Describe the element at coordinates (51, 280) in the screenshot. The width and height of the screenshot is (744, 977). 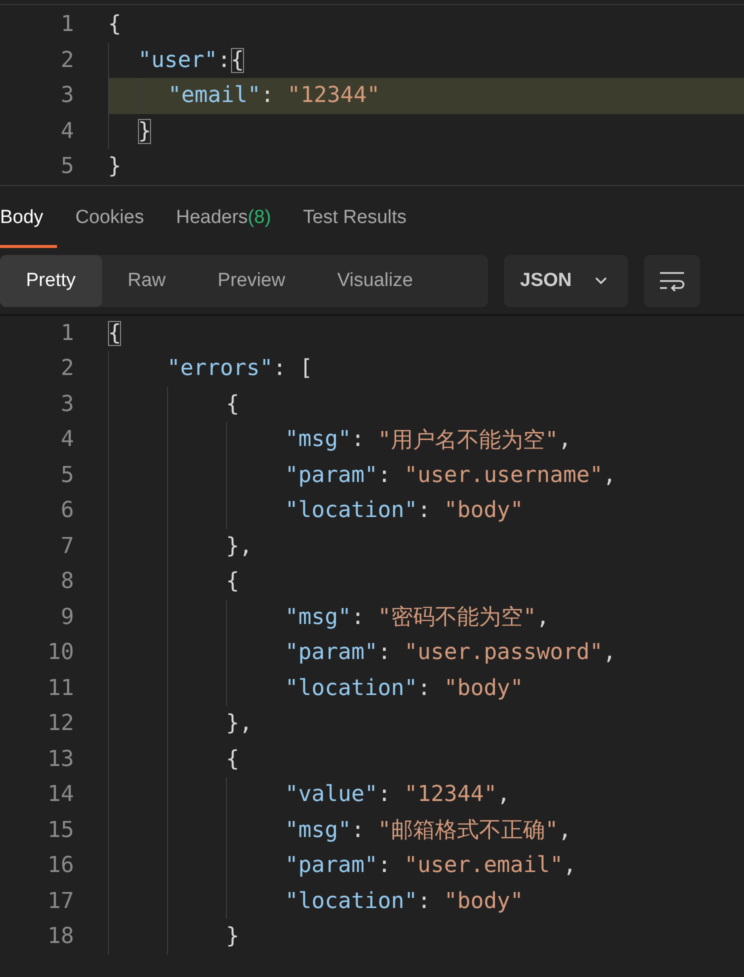
I see `view-mode-tab: Pretty` at that location.